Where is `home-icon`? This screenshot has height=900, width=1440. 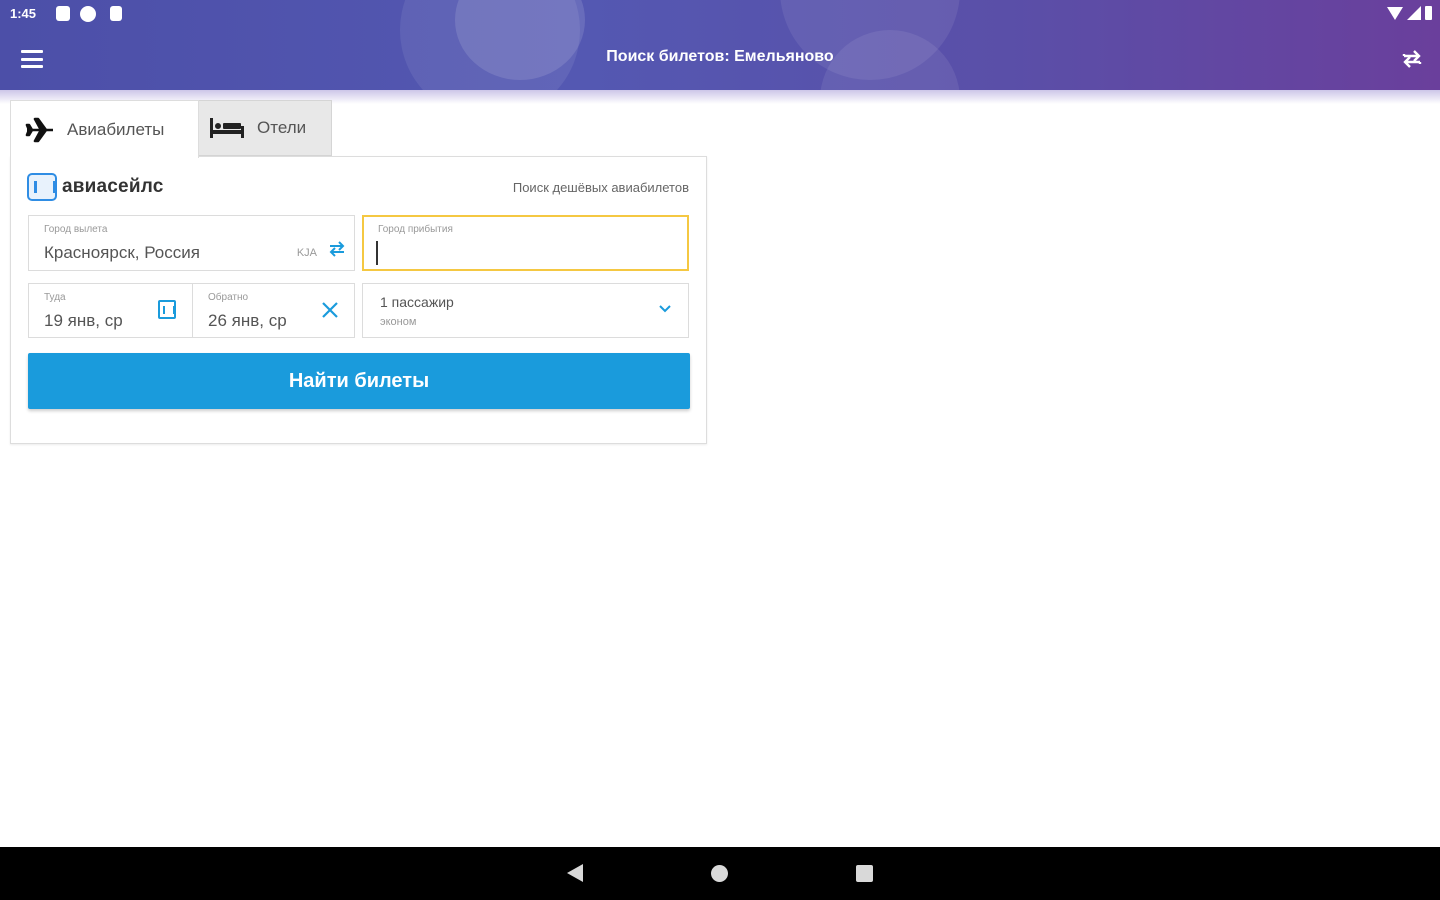 home-icon is located at coordinates (719, 873).